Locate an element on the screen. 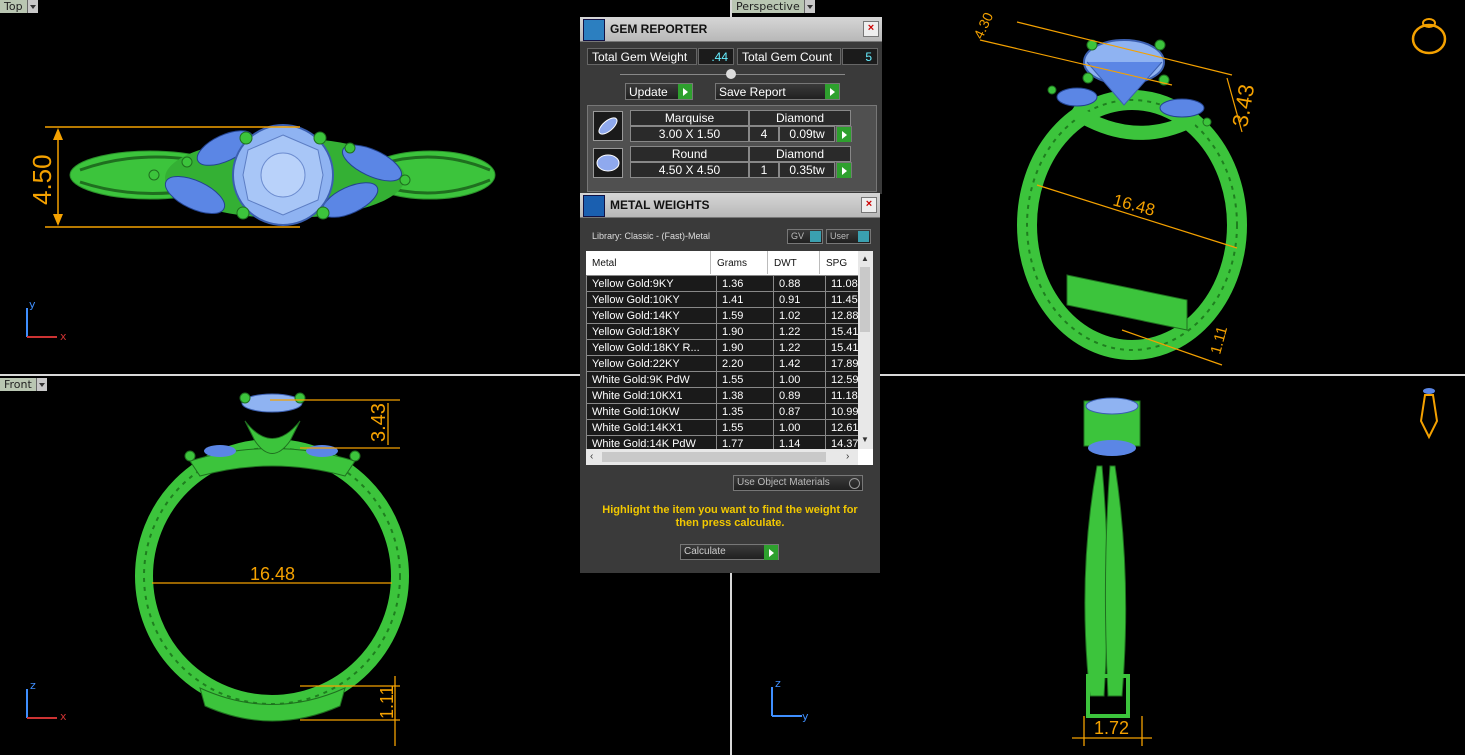 The image size is (1465, 755). viewport-perspective-tab: Perspective is located at coordinates (773, 6).